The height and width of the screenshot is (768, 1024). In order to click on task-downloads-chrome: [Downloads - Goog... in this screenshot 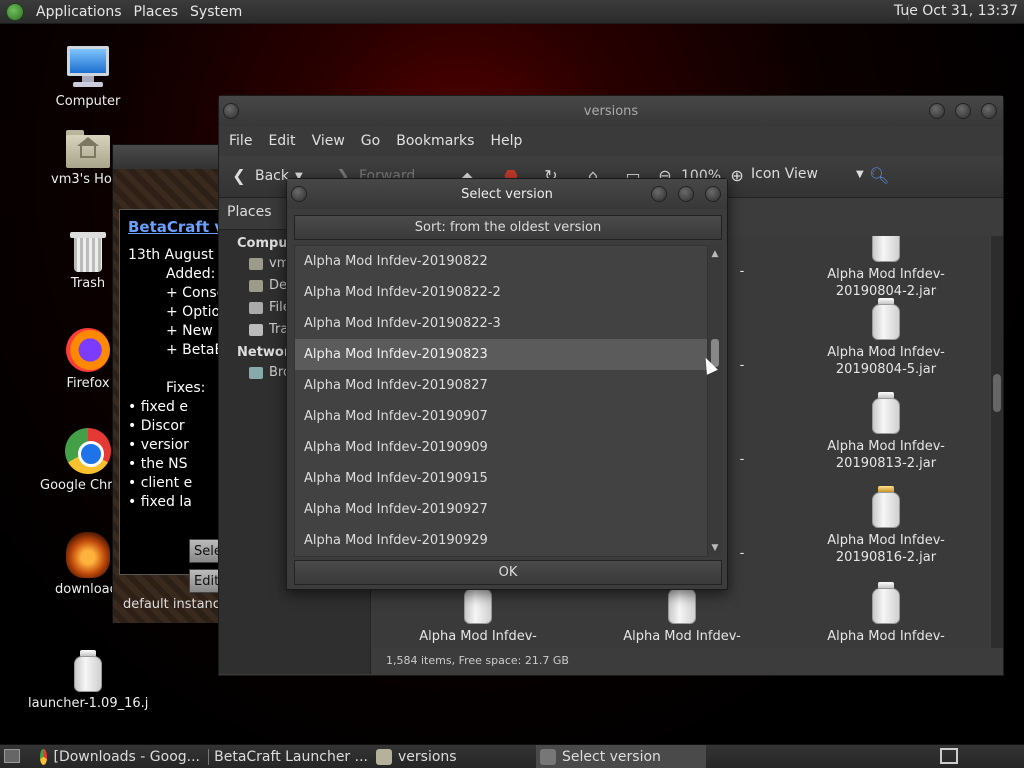, I will do `click(118, 756)`.